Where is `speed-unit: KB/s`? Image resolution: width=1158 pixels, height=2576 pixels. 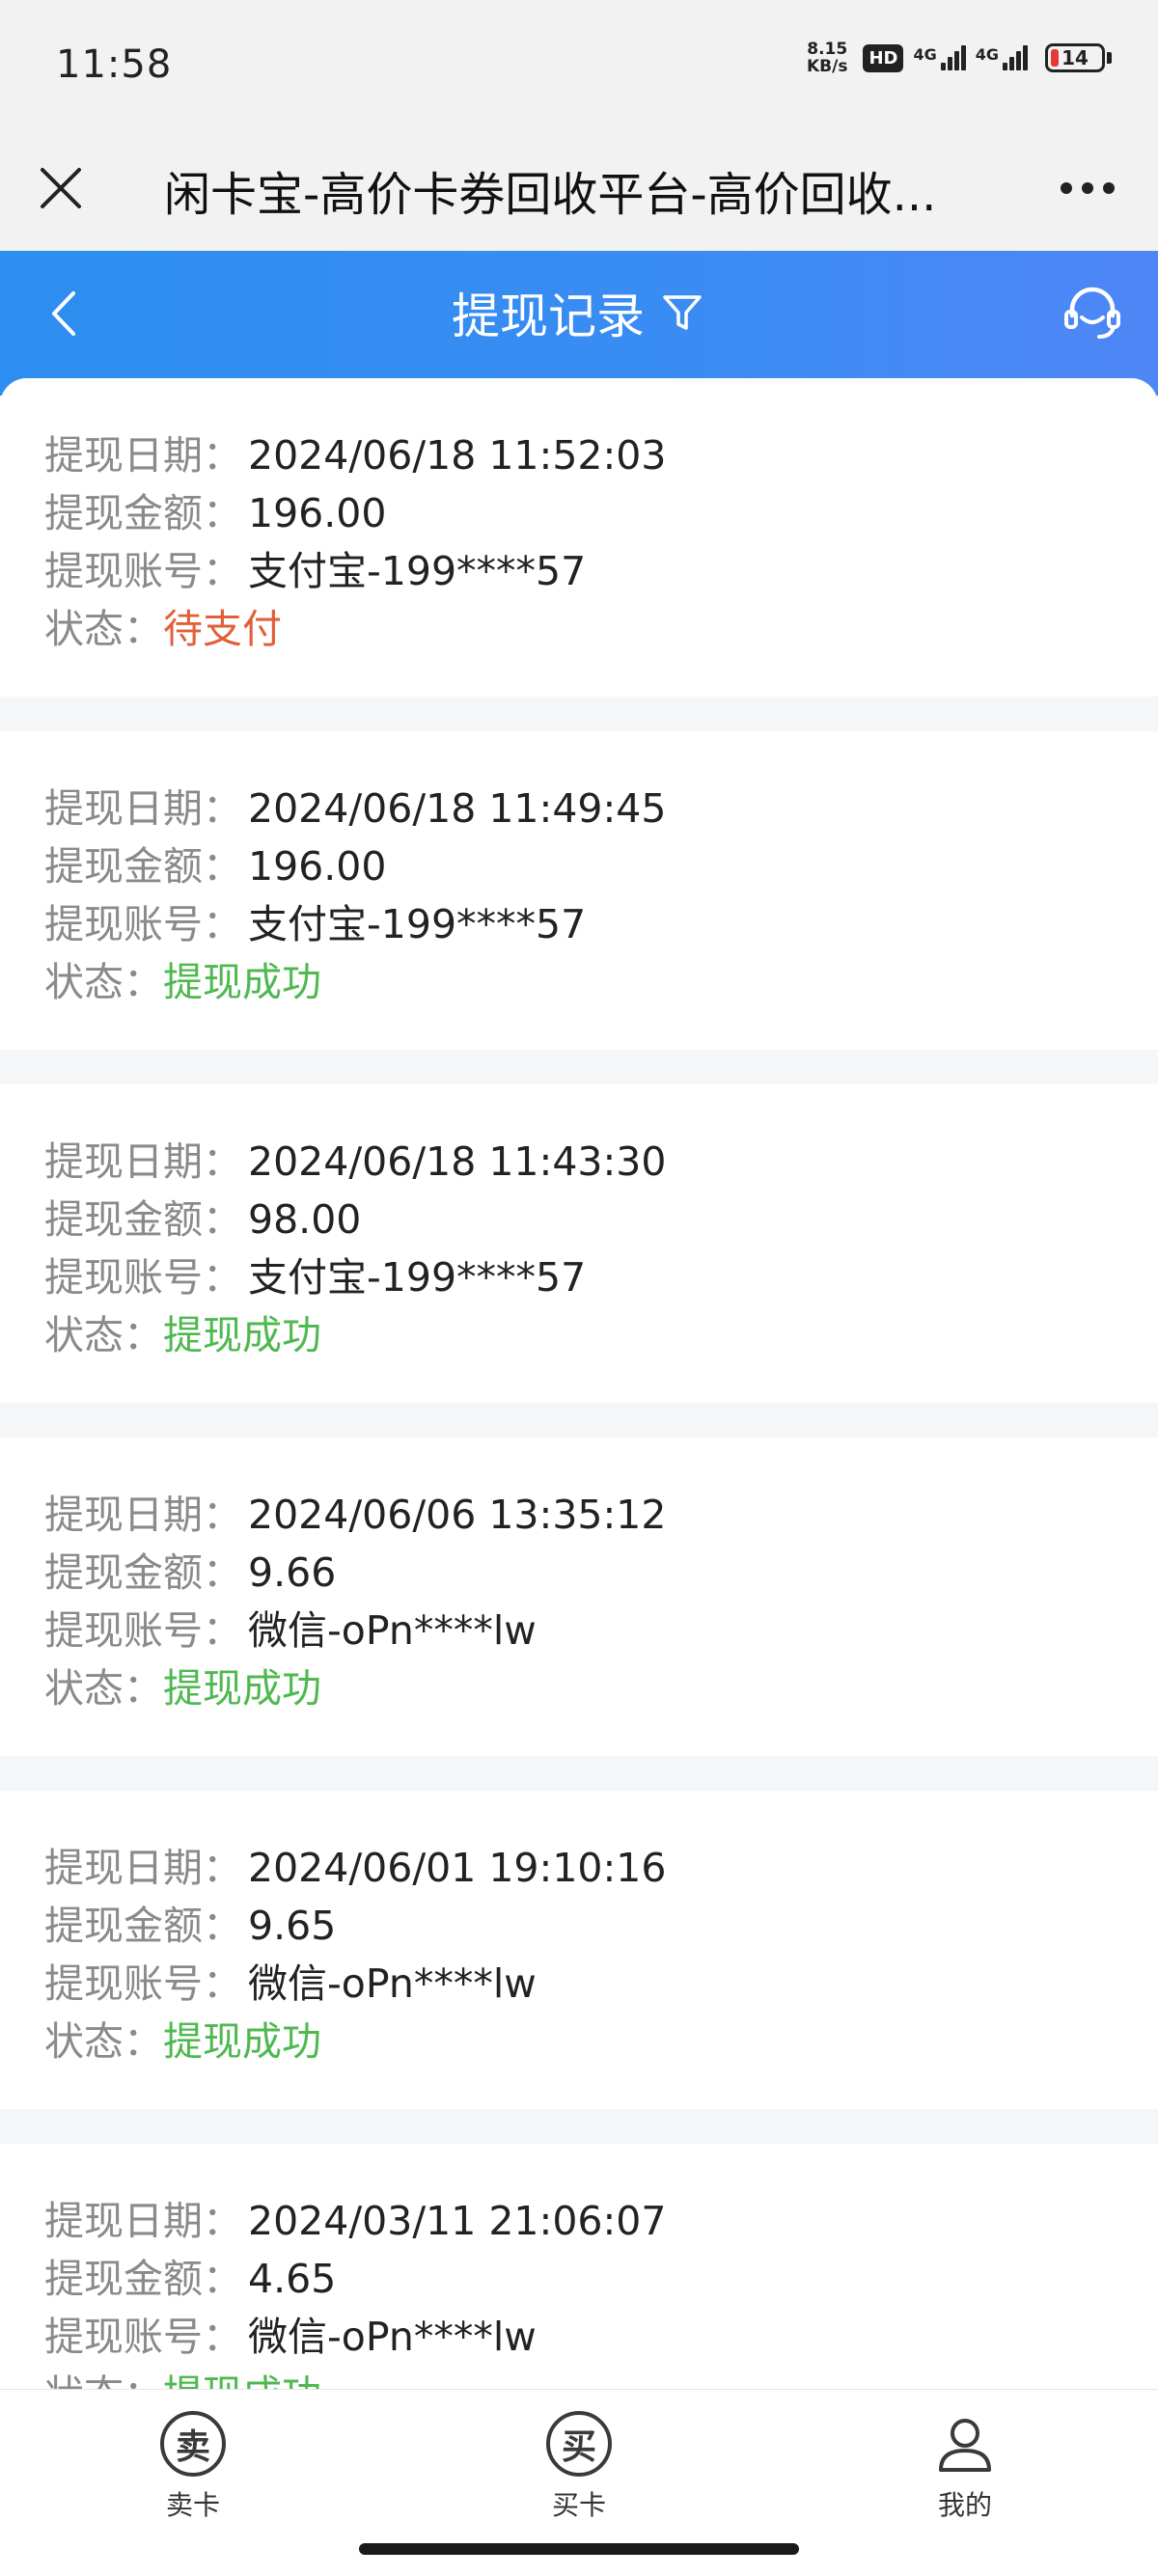 speed-unit: KB/s is located at coordinates (827, 66).